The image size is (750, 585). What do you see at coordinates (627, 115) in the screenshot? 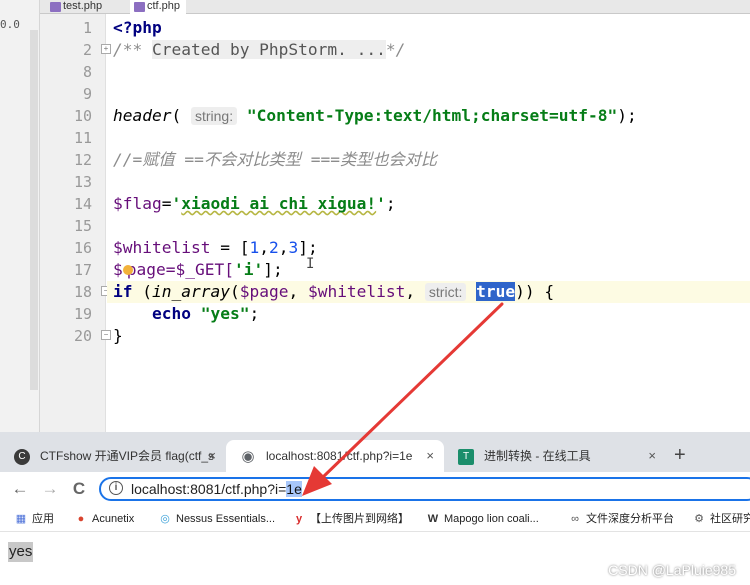
I see `paren-close: );` at bounding box center [627, 115].